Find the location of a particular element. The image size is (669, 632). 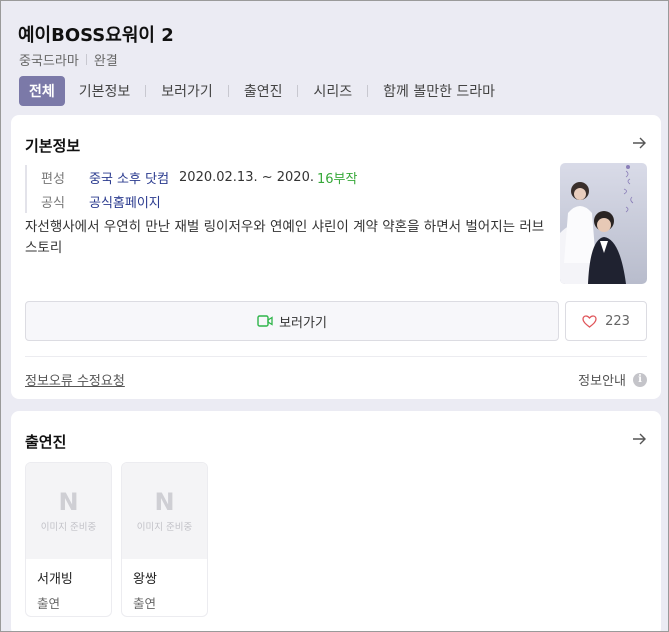

info-icon: i is located at coordinates (640, 379).